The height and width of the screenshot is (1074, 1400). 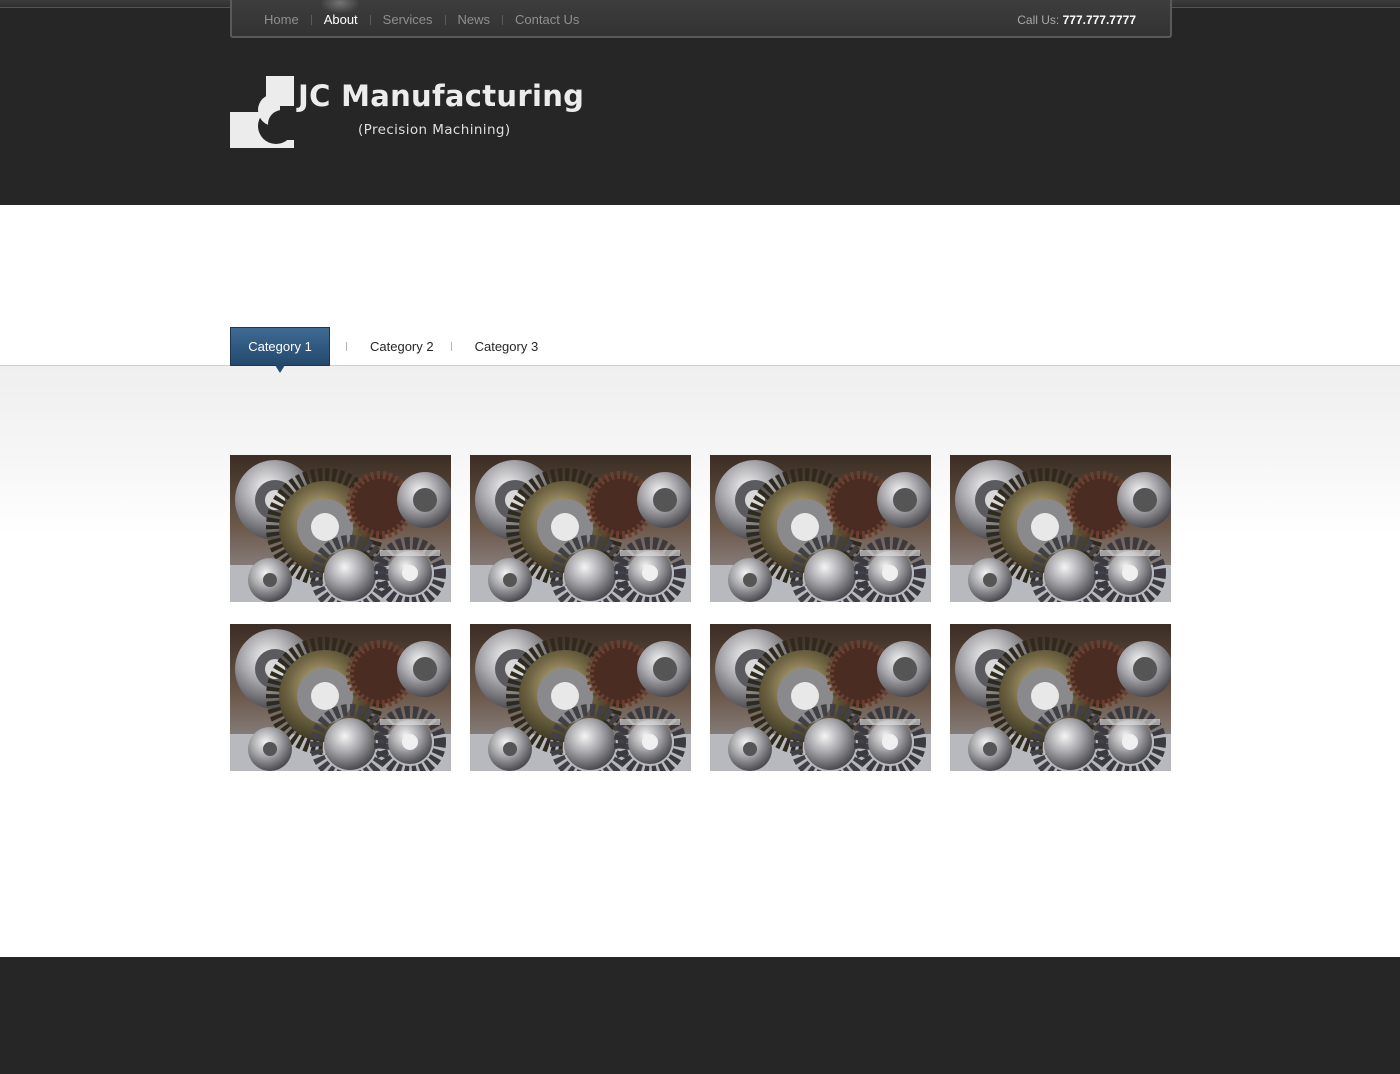 What do you see at coordinates (280, 346) in the screenshot?
I see `tab-label: Category 1` at bounding box center [280, 346].